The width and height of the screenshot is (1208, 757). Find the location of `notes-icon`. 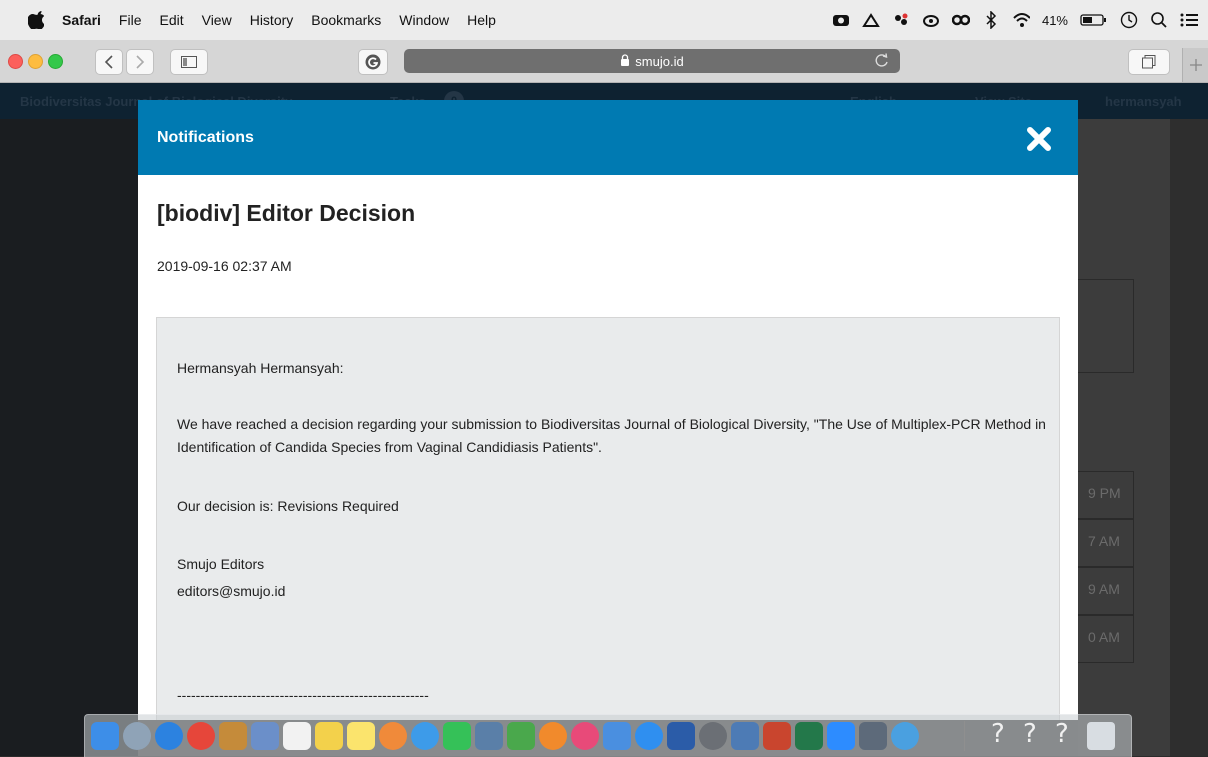

notes-icon is located at coordinates (361, 736).